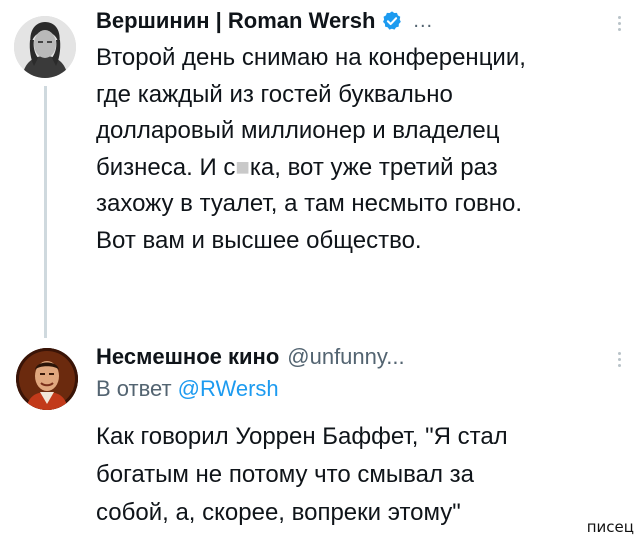  I want to click on tweet-text-line: Второй день снимаю на конференции,, so click(311, 57).